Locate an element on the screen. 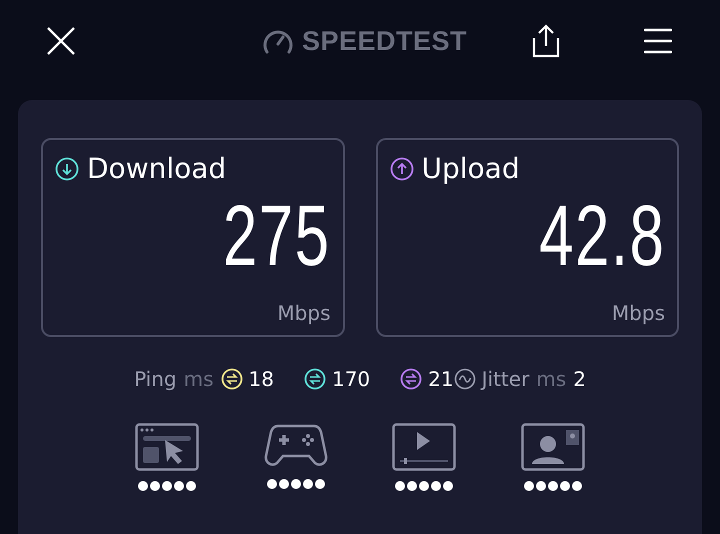 This screenshot has height=534, width=720. wave-icon is located at coordinates (465, 379).